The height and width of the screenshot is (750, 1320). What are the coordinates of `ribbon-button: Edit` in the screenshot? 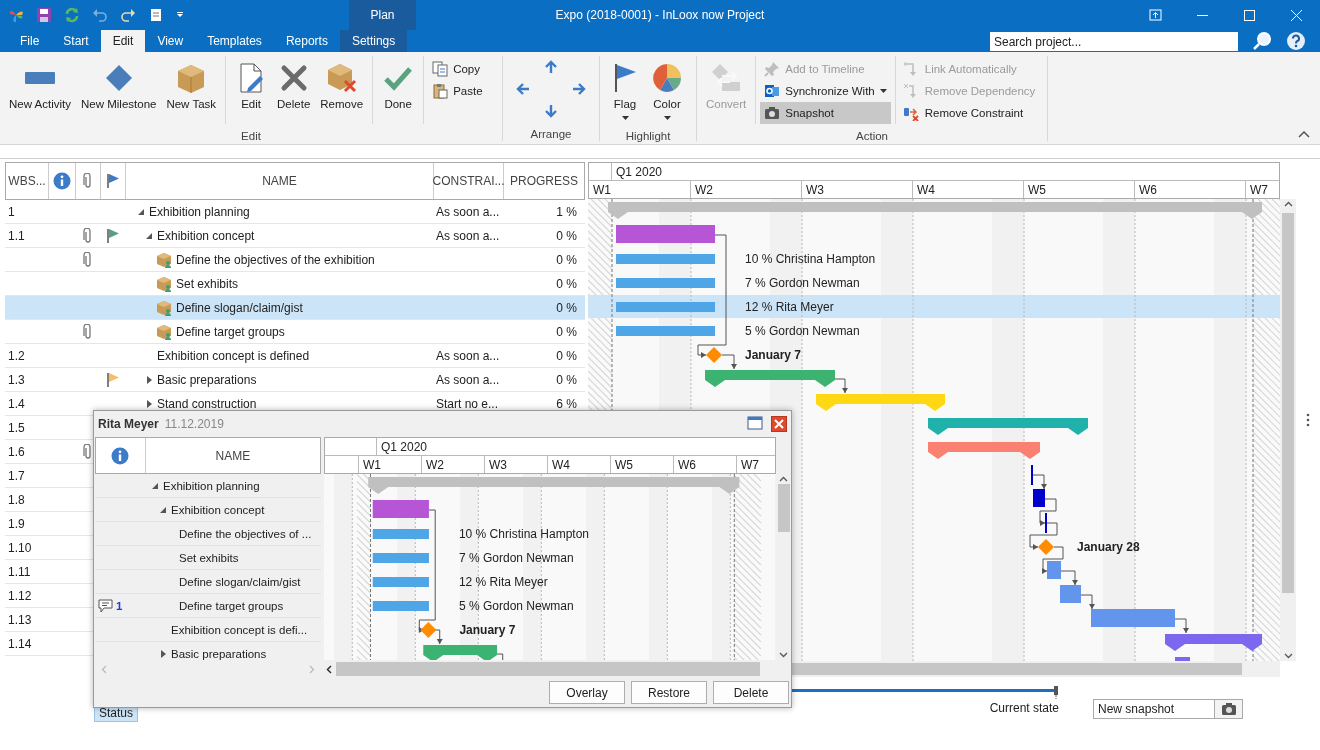 It's located at (251, 90).